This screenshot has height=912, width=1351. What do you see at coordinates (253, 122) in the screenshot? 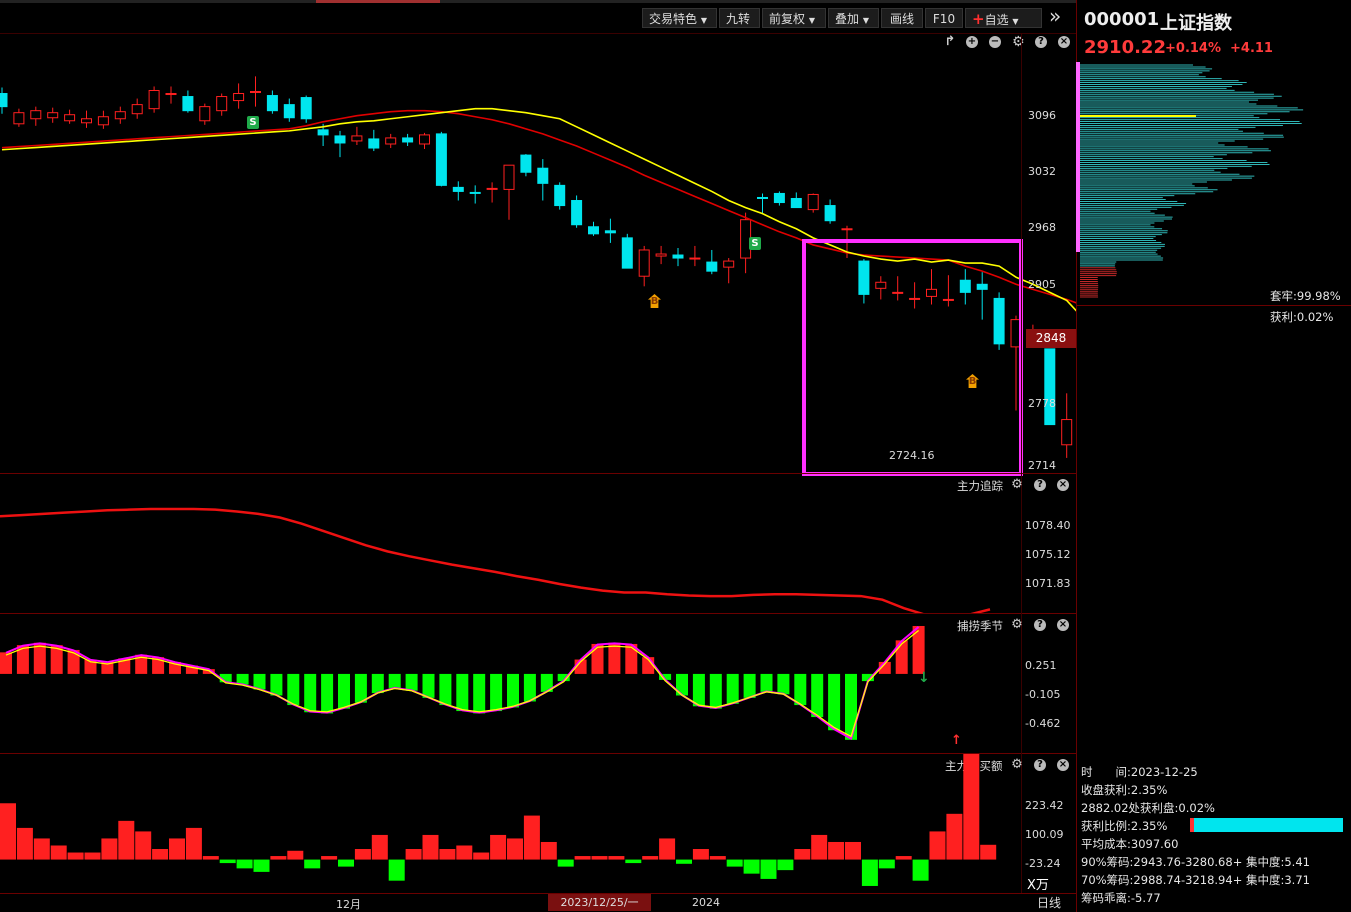
I see `sell-signal-icon: S` at bounding box center [253, 122].